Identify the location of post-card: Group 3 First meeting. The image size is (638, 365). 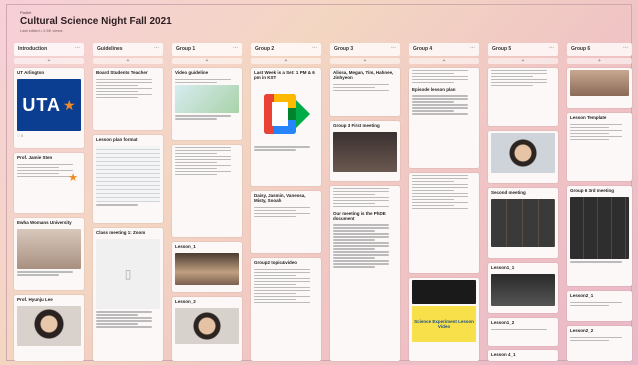
(365, 151).